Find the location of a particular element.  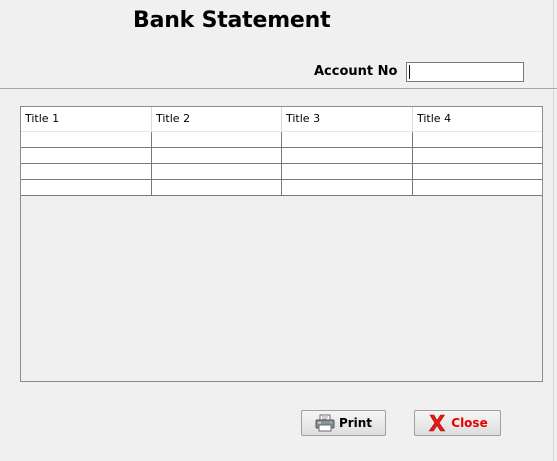

printer-icon is located at coordinates (325, 423).